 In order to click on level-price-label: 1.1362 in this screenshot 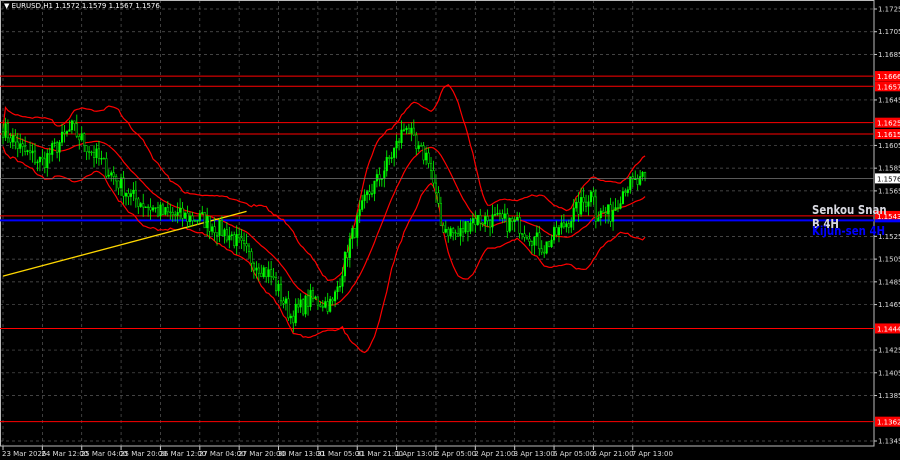, I will do `click(888, 423)`.